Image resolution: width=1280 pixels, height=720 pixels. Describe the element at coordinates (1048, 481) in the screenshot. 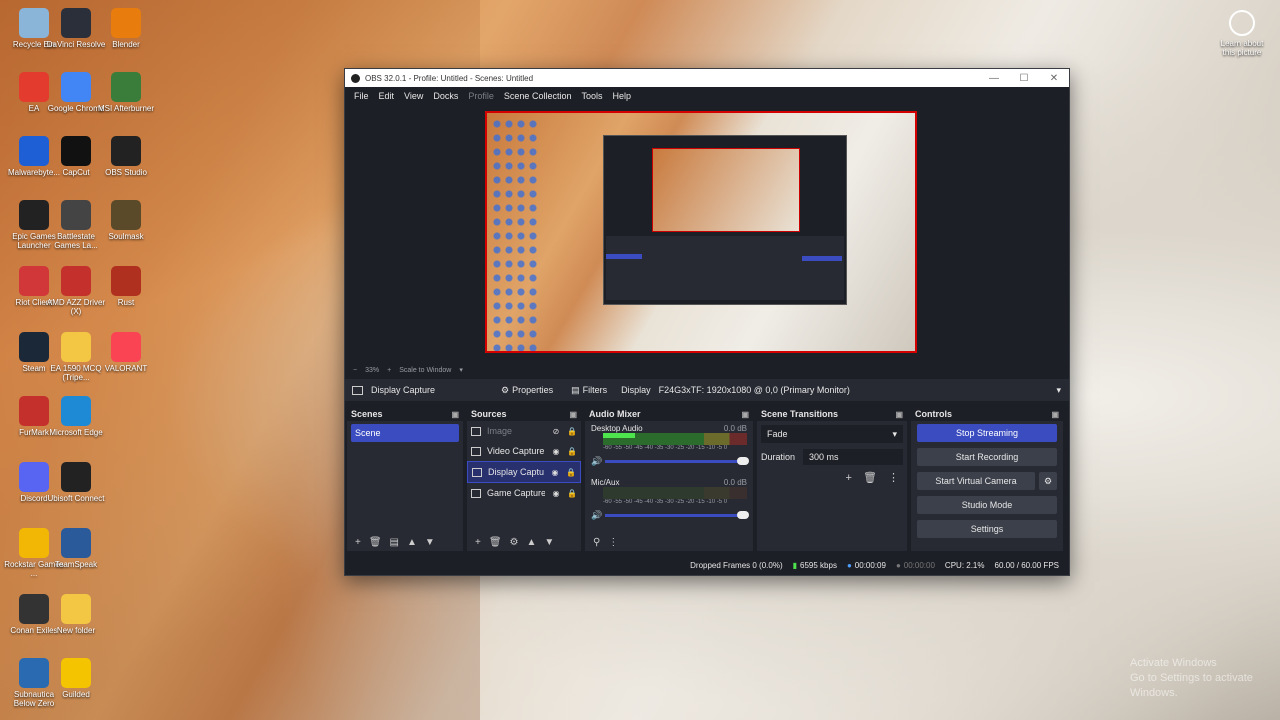

I see `virtual-camera-settings-button: ⚙` at that location.